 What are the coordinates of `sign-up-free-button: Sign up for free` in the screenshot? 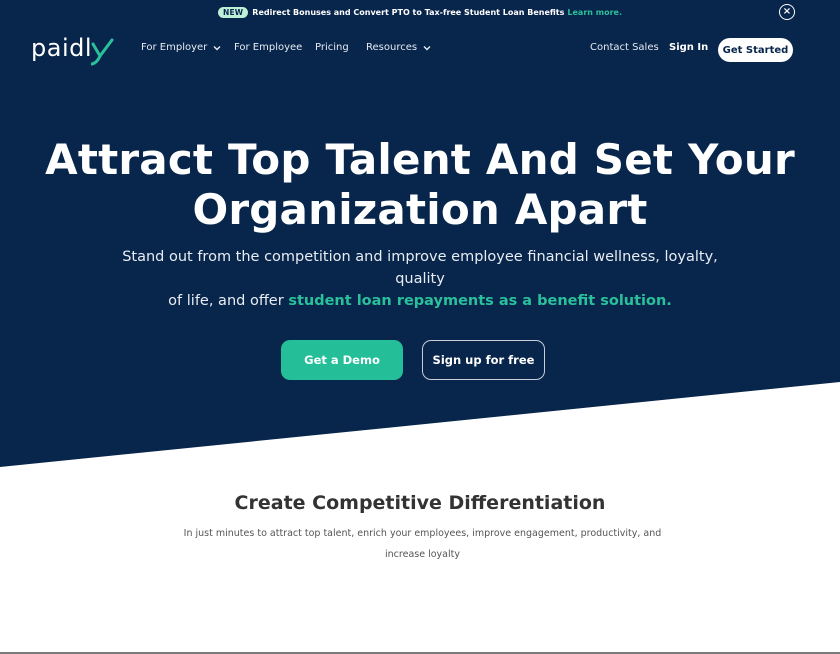 It's located at (483, 360).